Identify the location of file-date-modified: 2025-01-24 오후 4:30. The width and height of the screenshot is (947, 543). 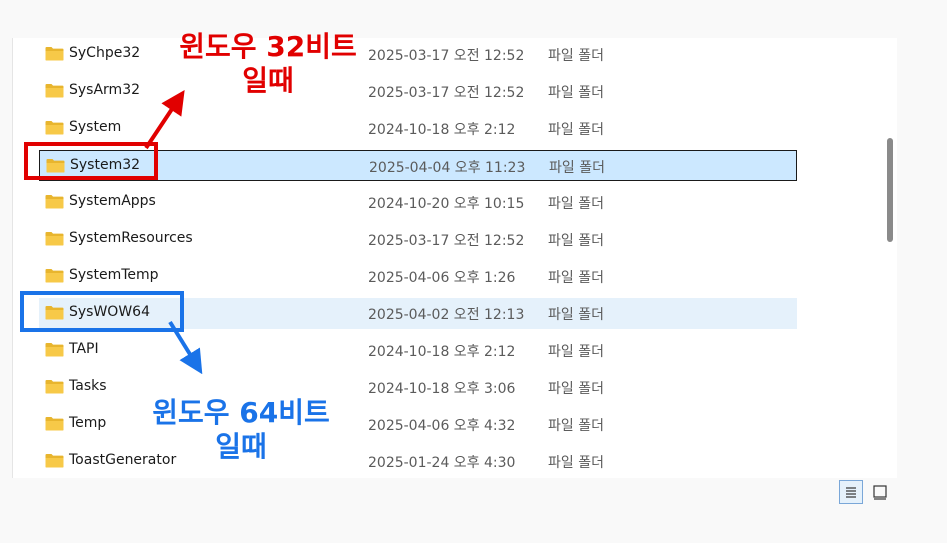
(442, 463).